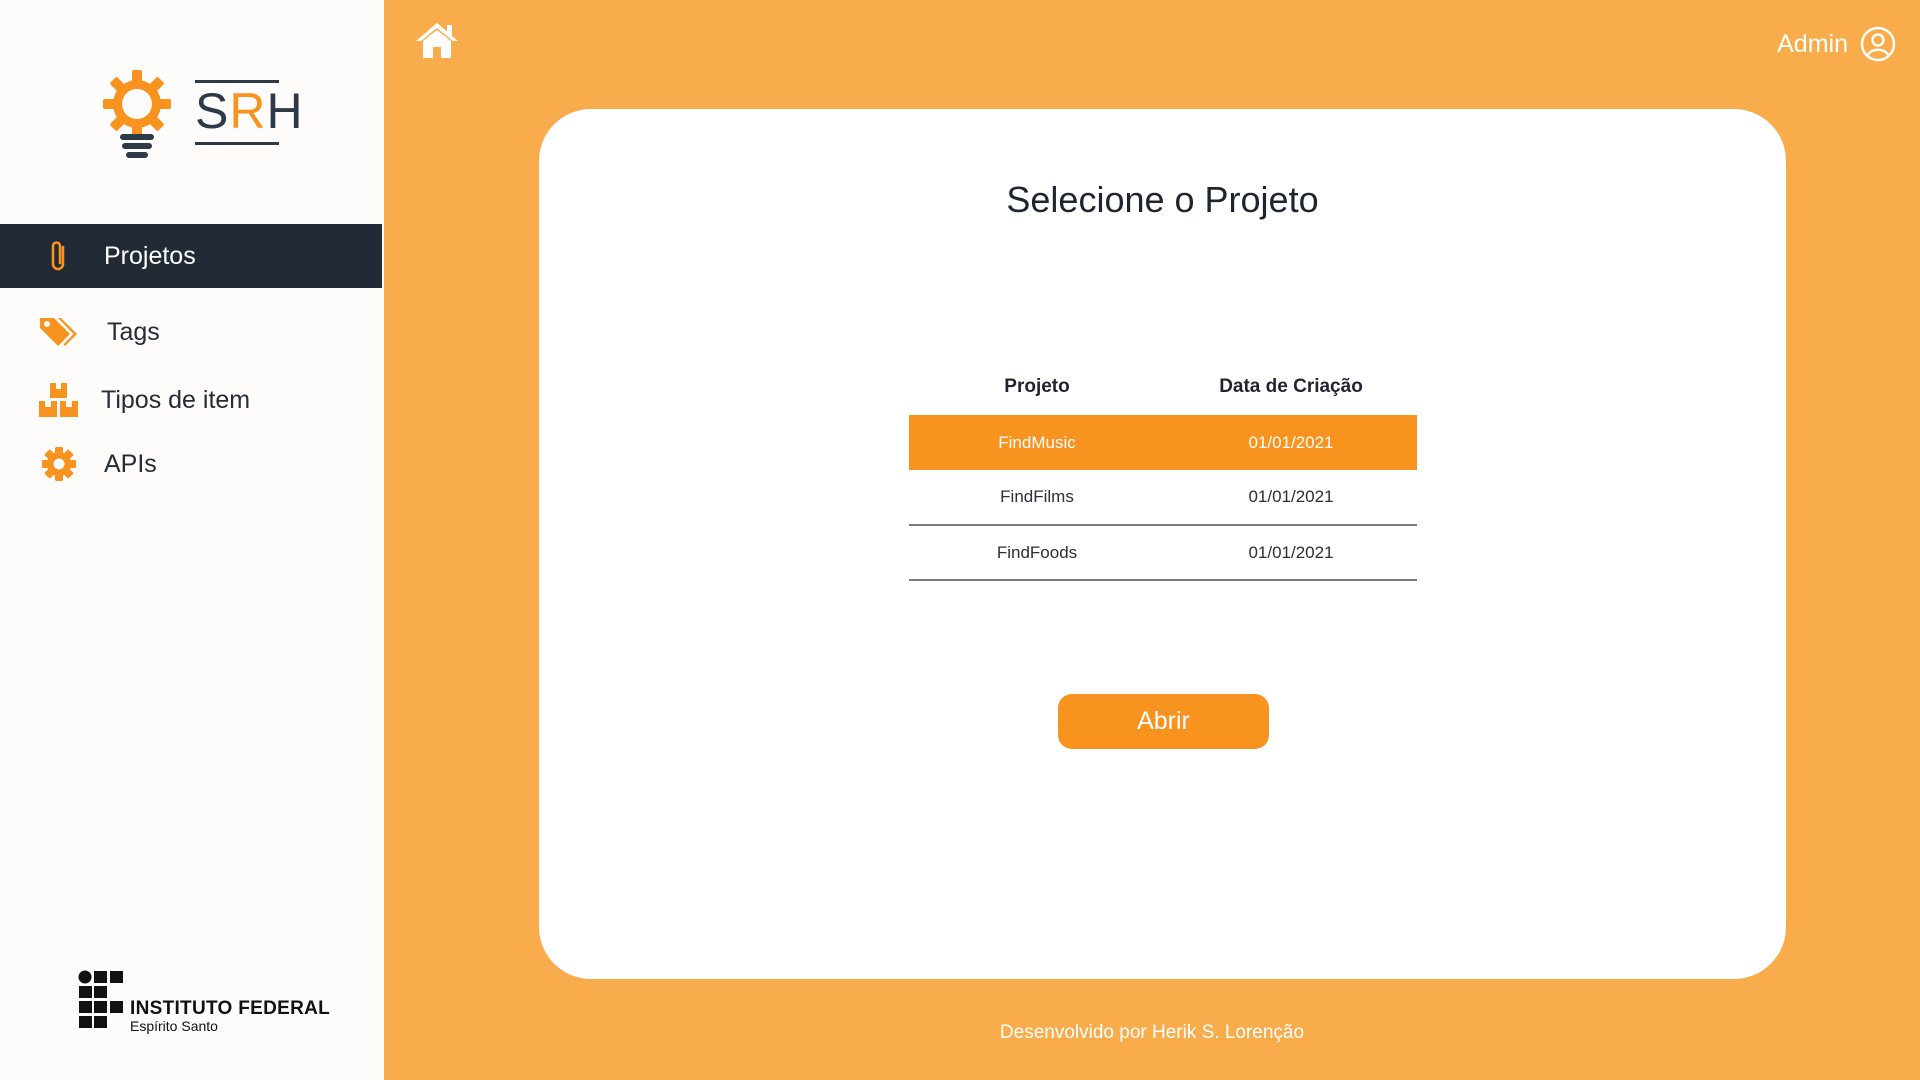  I want to click on sidebar-item-label: Projetos, so click(150, 255).